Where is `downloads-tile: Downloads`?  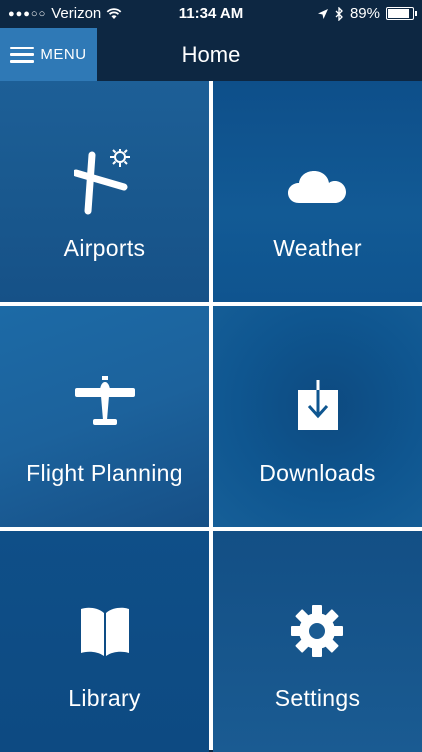 downloads-tile: Downloads is located at coordinates (317, 416).